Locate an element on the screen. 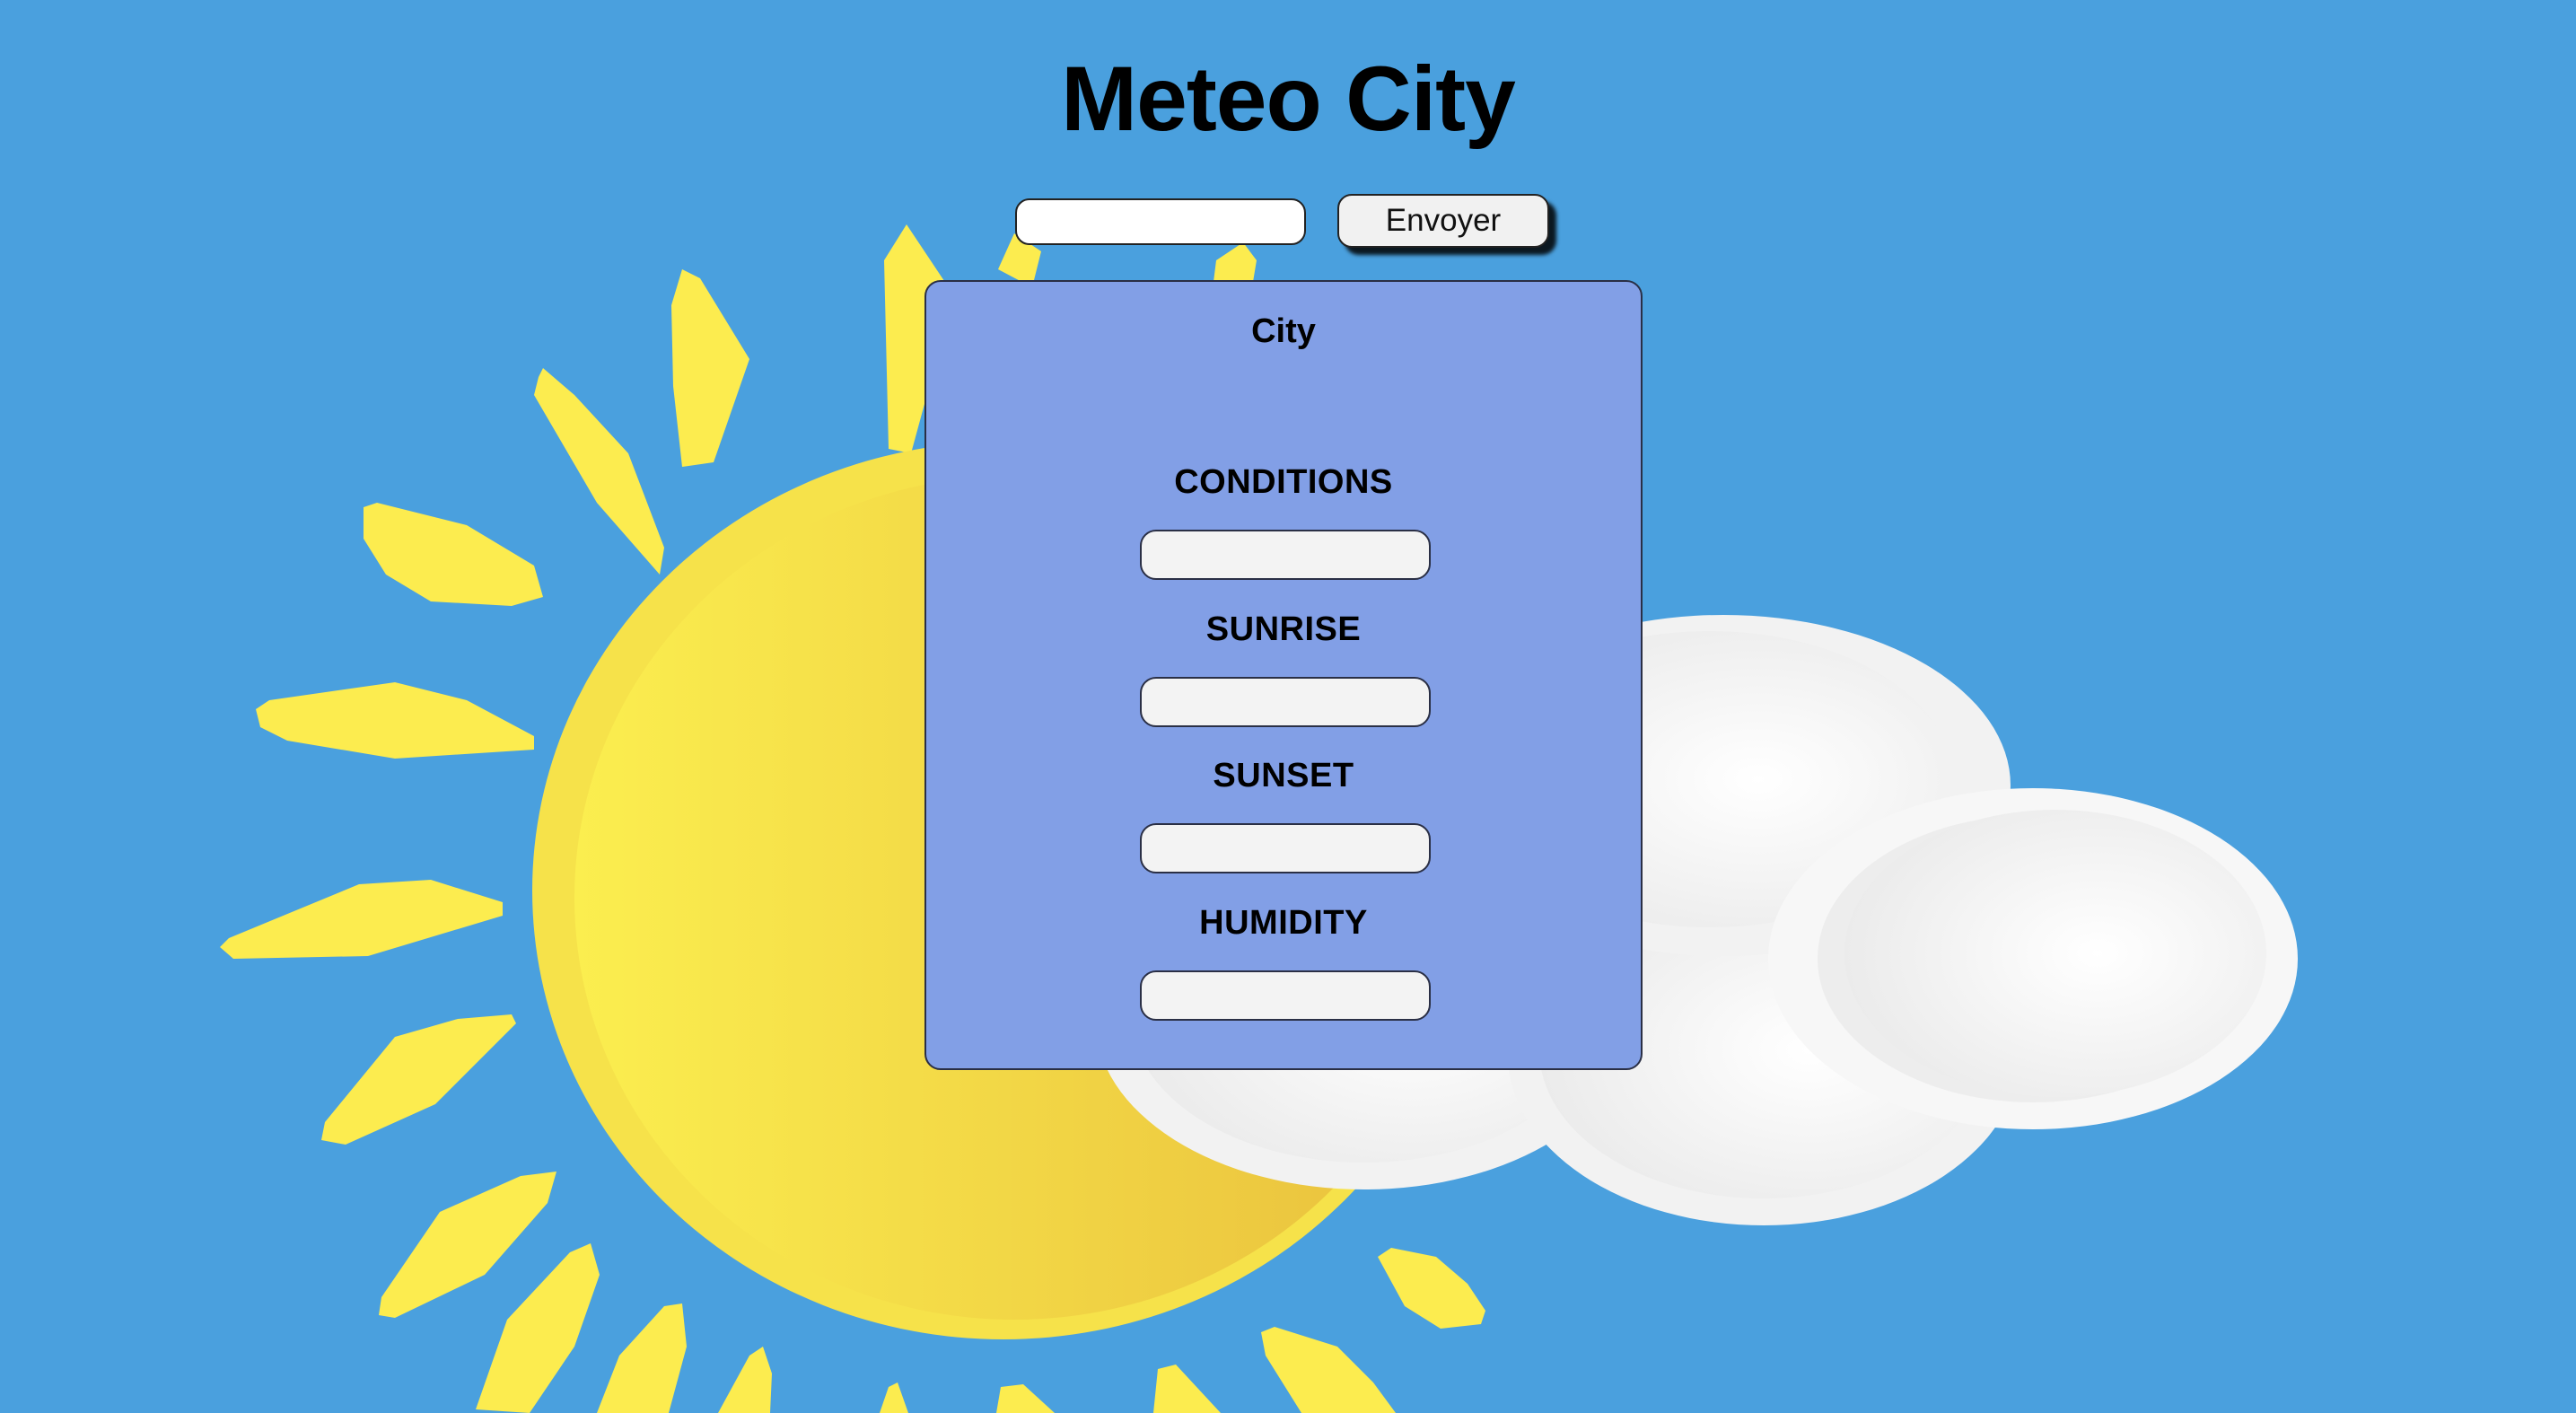 The image size is (2576, 1413). sunrise-label: SUNRISE is located at coordinates (1283, 629).